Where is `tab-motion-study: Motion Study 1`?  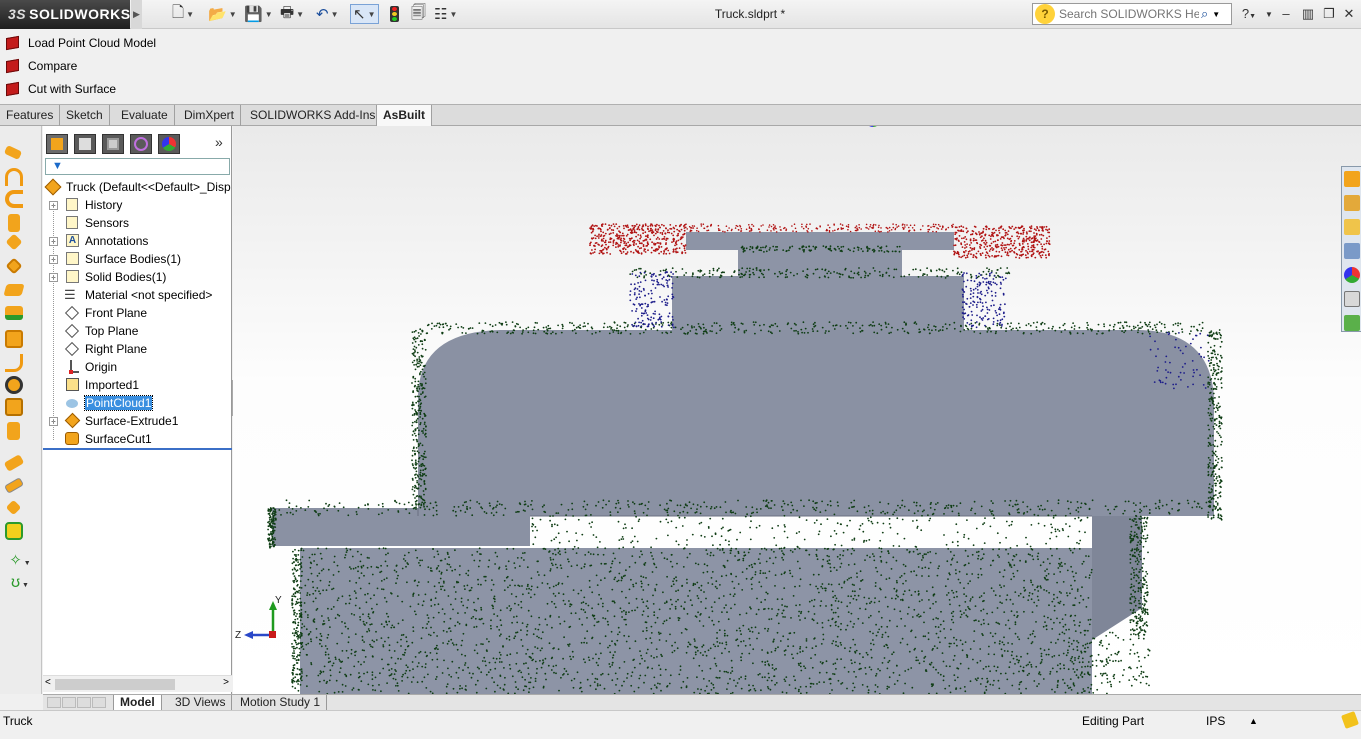 tab-motion-study: Motion Study 1 is located at coordinates (281, 703).